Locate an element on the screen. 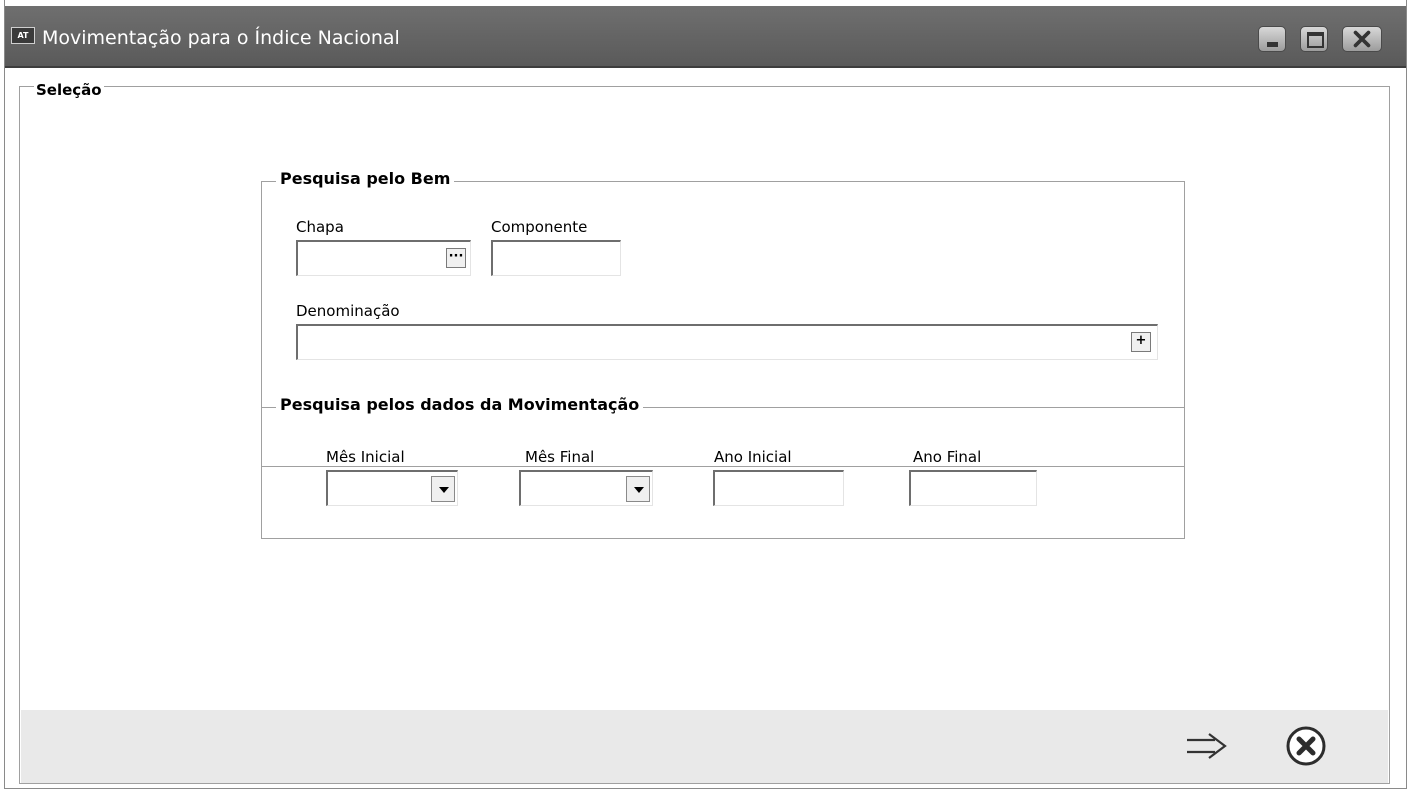 The image size is (1411, 789). next-button is located at coordinates (1207, 746).